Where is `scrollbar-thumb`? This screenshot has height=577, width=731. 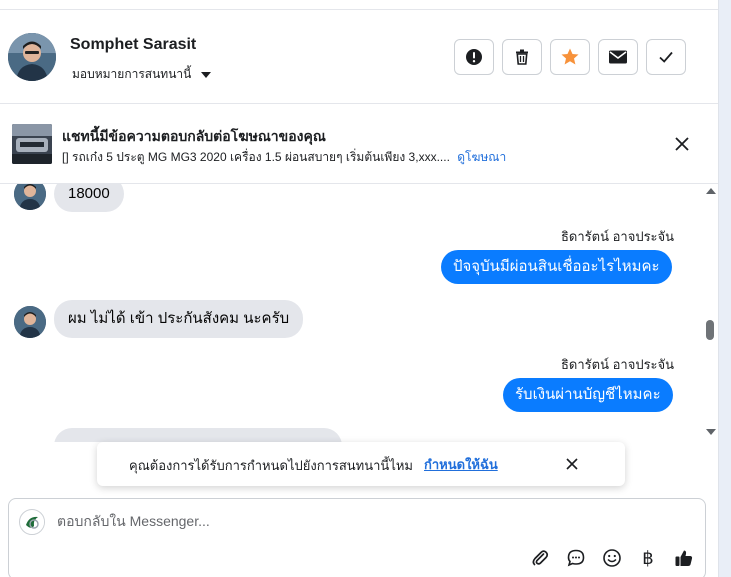
scrollbar-thumb is located at coordinates (710, 330).